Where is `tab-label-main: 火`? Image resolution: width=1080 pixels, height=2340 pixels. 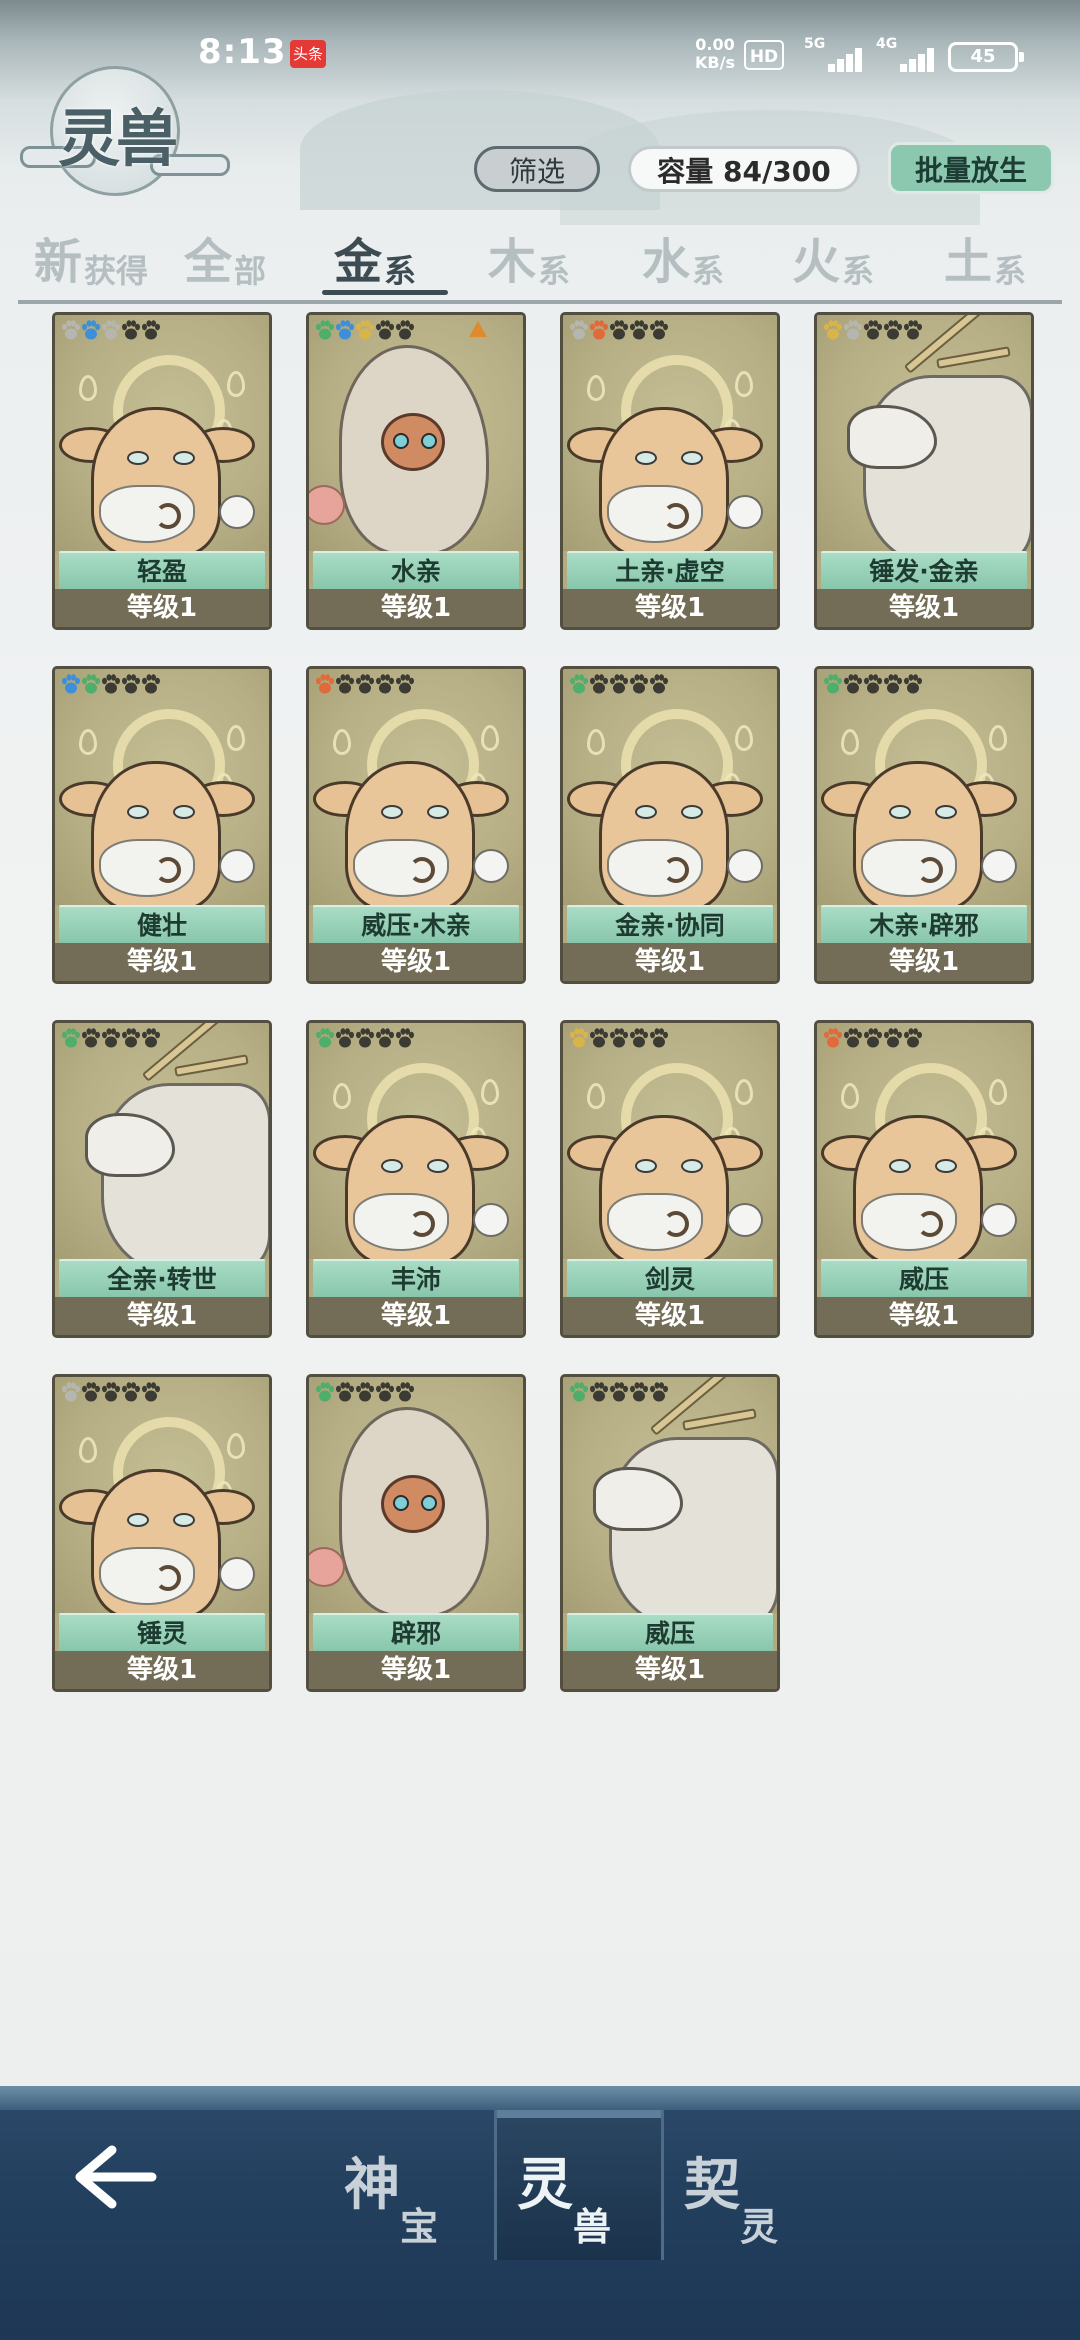 tab-label-main: 火 is located at coordinates (816, 262).